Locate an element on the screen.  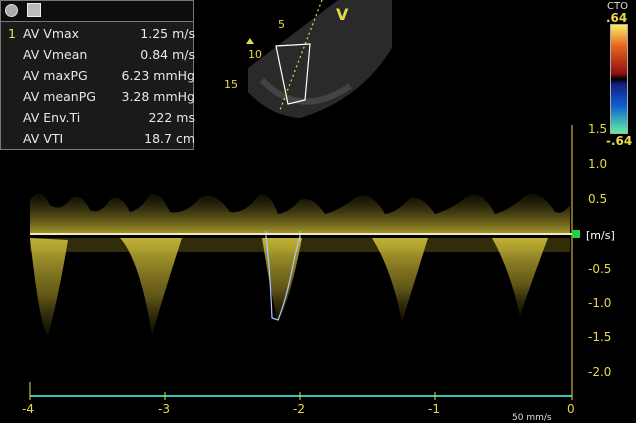
color-scale-bar is located at coordinates (619, 79).